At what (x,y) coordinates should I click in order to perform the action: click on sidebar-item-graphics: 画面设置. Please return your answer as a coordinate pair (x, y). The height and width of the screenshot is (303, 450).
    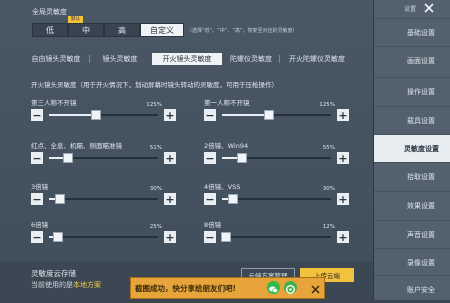
    Looking at the image, I should click on (412, 60).